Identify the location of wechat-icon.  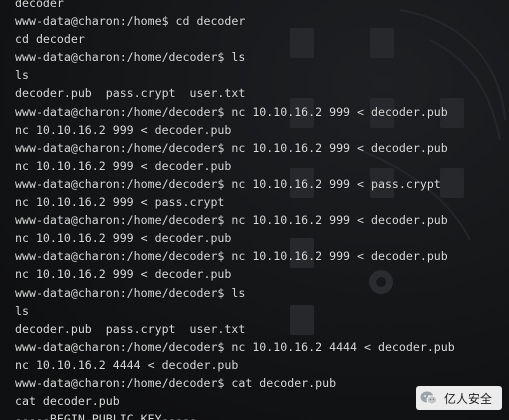
(429, 398).